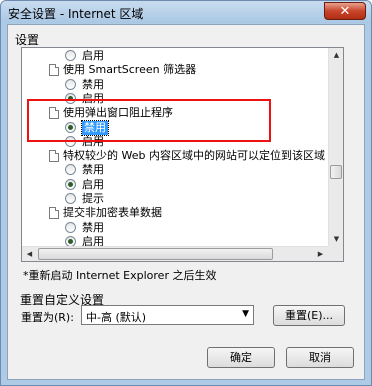 This screenshot has height=386, width=372. Describe the element at coordinates (336, 172) in the screenshot. I see `vertical-scroll-thumb` at that location.